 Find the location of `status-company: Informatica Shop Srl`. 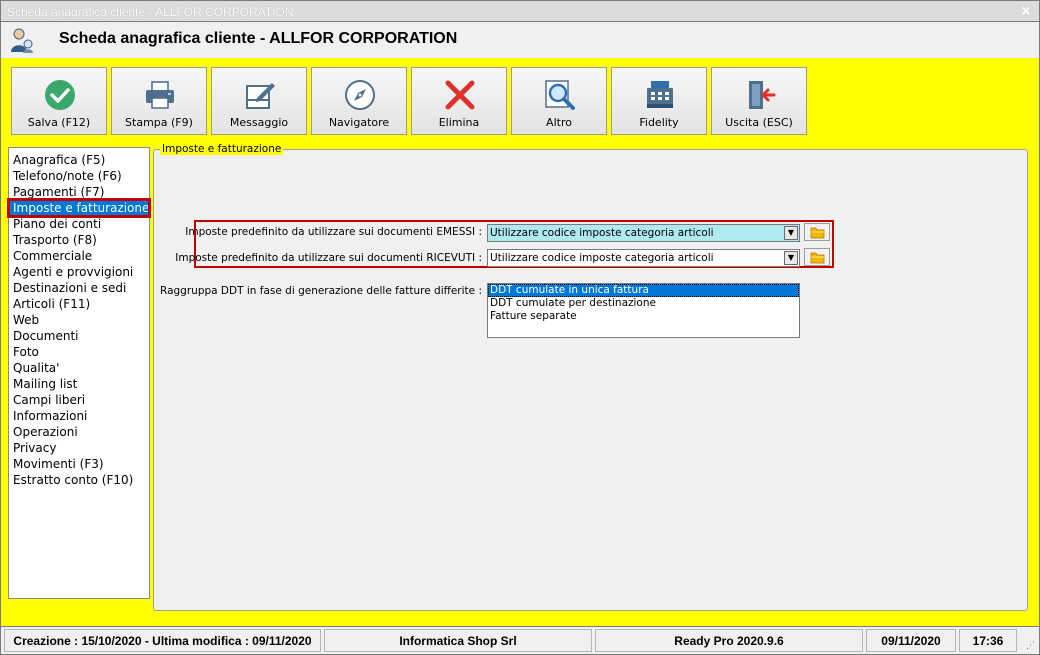

status-company: Informatica Shop Srl is located at coordinates (458, 640).